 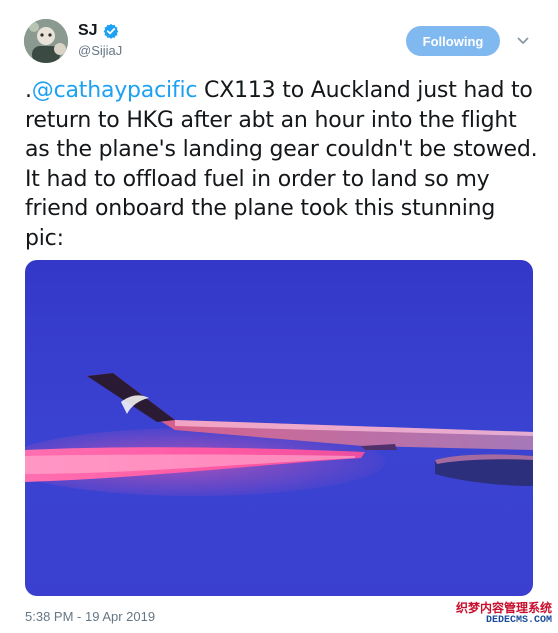 I want to click on chevron-down-icon, so click(x=523, y=41).